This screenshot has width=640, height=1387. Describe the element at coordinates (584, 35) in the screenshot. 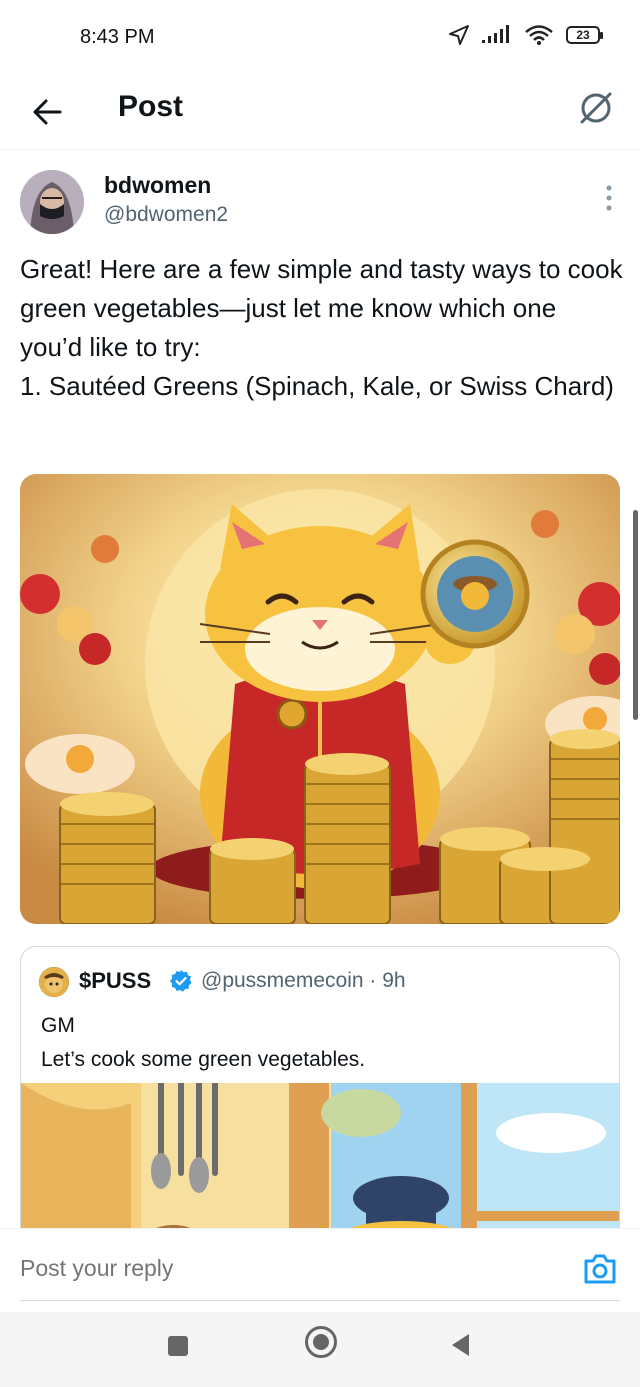

I see `battery-icon: 23` at that location.